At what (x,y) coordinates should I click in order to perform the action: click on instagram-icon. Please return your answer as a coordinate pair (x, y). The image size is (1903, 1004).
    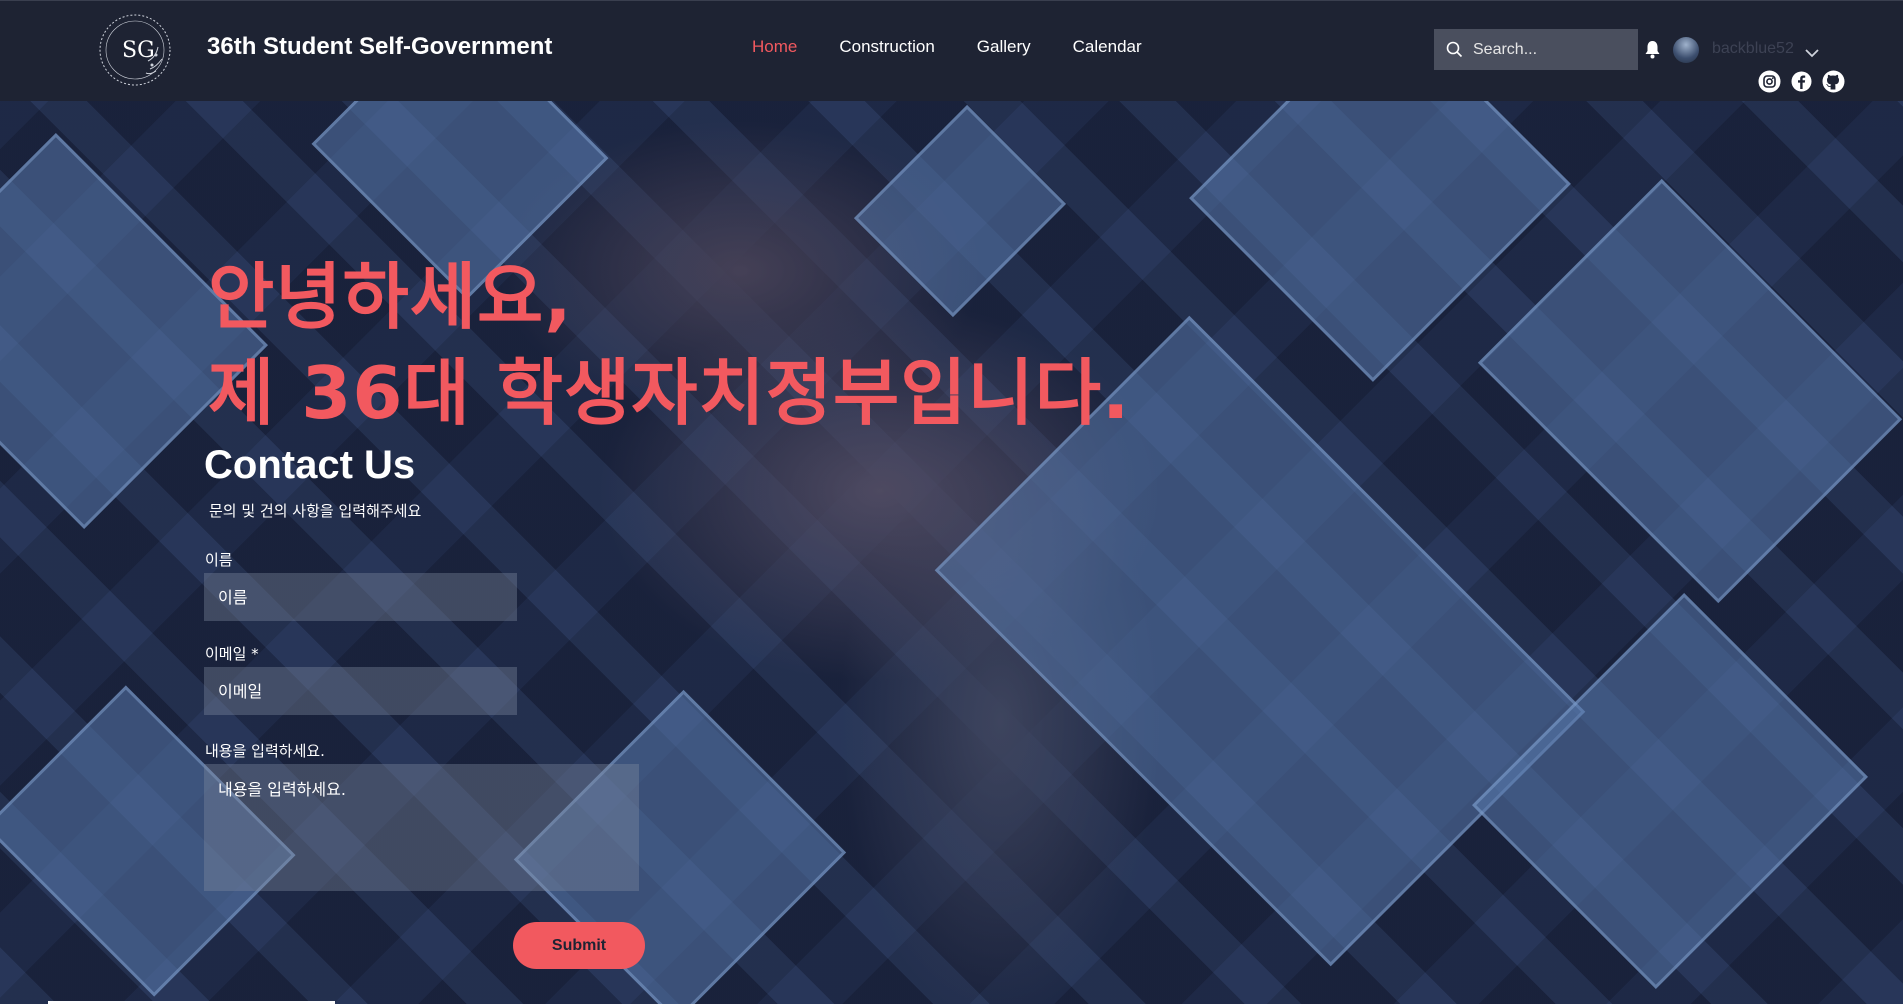
    Looking at the image, I should click on (1769, 81).